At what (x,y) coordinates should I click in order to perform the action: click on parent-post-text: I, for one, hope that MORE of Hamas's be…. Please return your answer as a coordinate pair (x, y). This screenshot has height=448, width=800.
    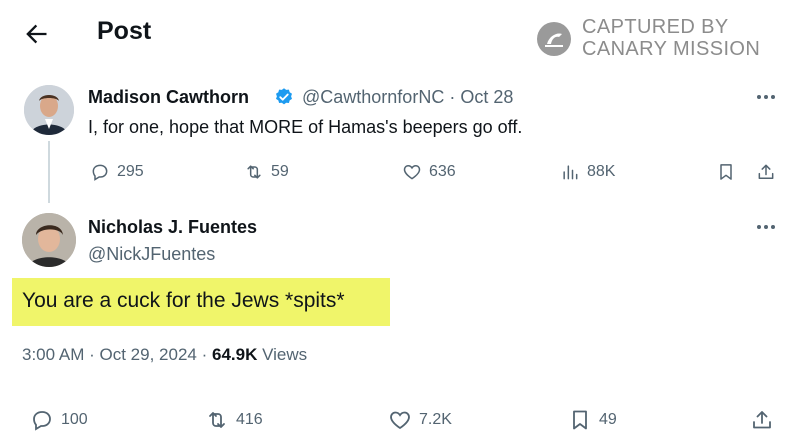
    Looking at the image, I should click on (305, 127).